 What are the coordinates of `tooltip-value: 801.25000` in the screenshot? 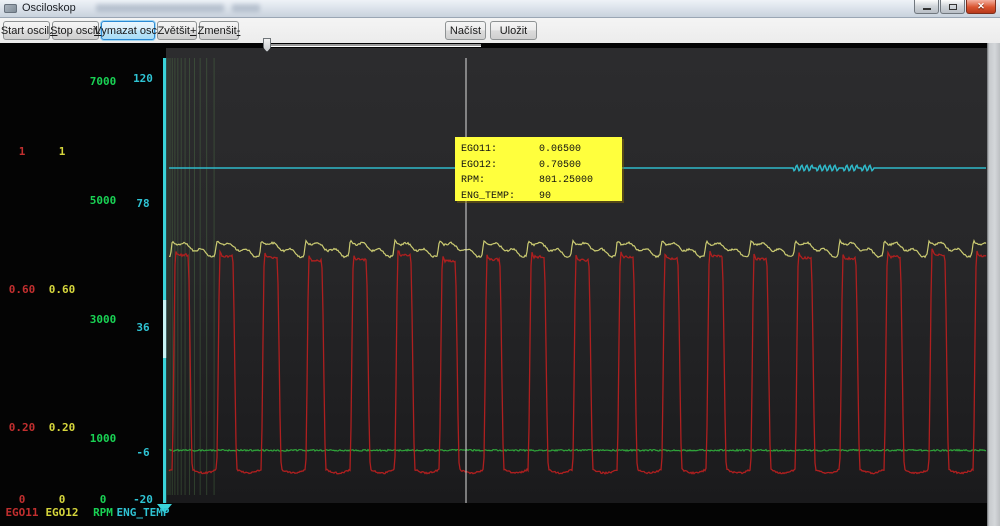 It's located at (566, 180).